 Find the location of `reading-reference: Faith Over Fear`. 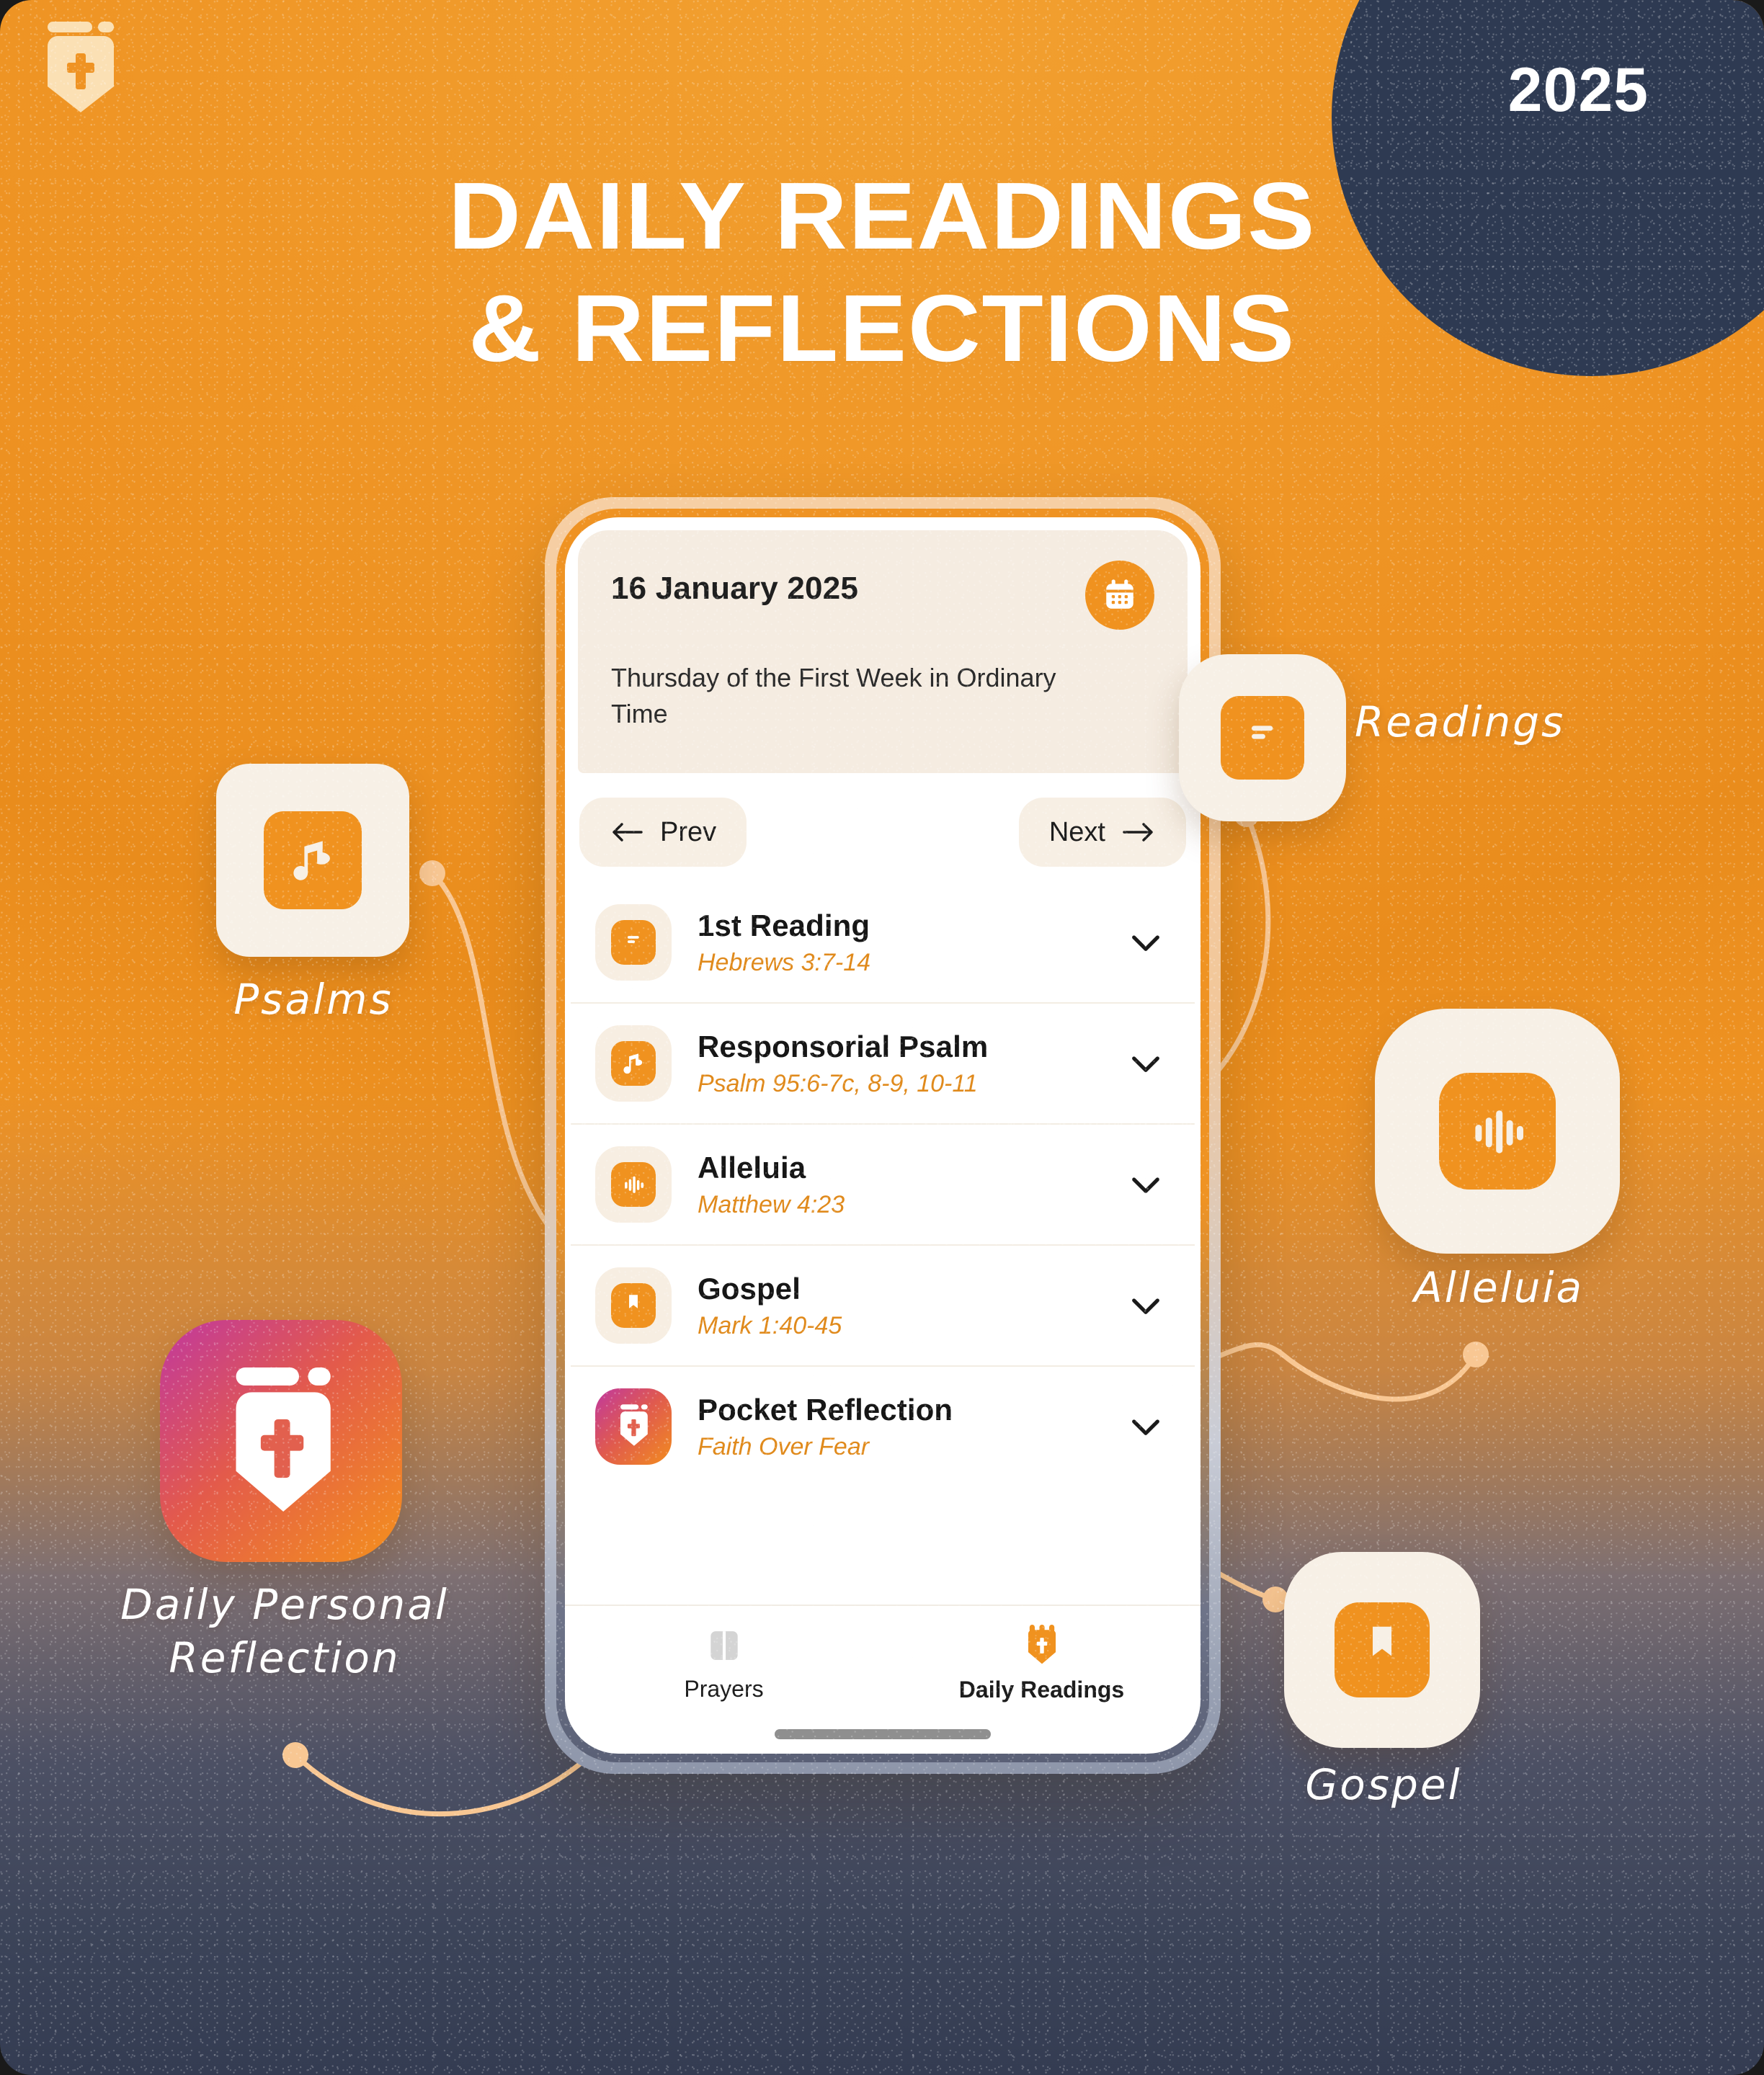

reading-reference: Faith Over Fear is located at coordinates (784, 1446).